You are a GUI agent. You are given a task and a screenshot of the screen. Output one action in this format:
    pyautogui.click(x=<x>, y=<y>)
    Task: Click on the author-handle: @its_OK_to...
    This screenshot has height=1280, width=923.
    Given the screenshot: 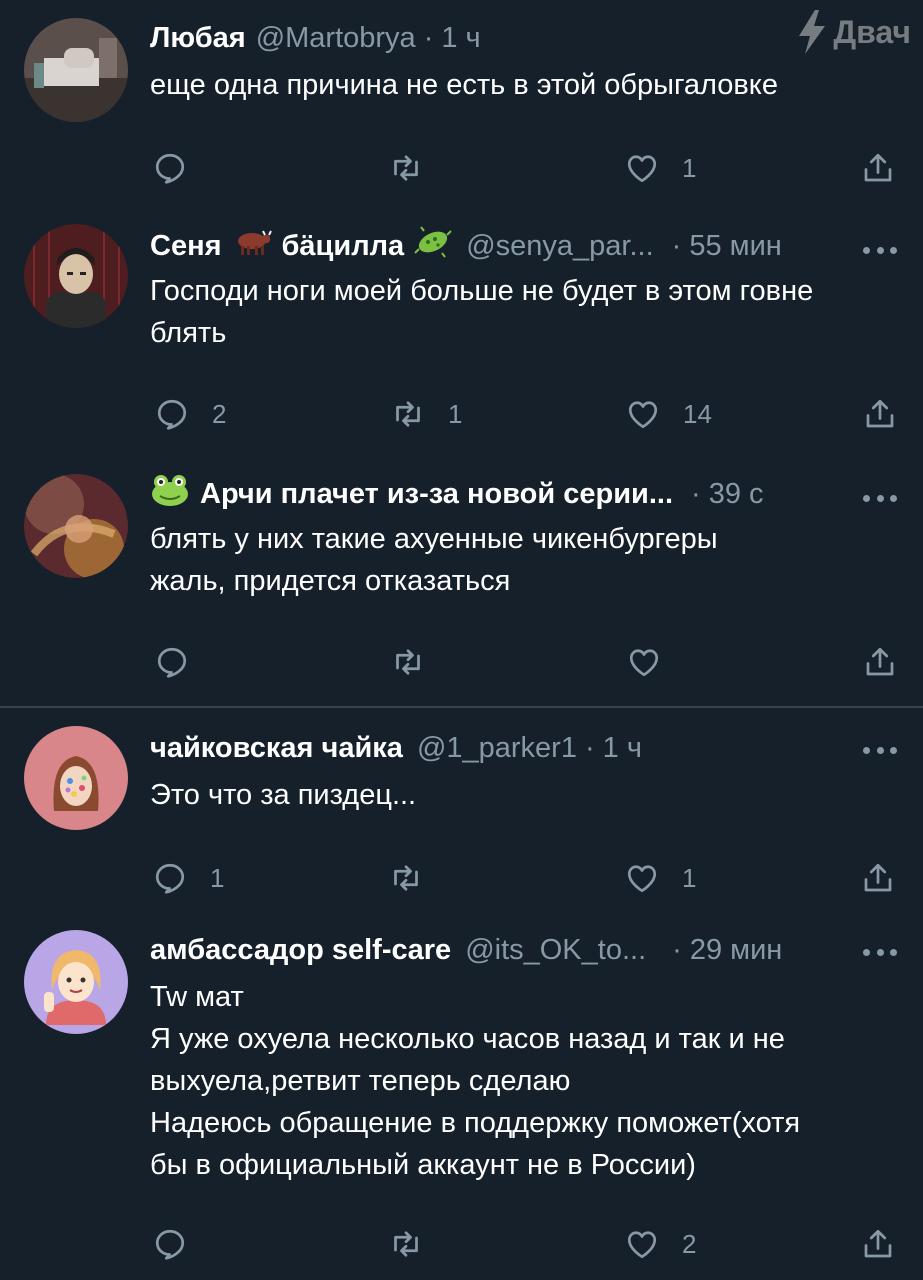 What is the action you would take?
    pyautogui.click(x=555, y=950)
    